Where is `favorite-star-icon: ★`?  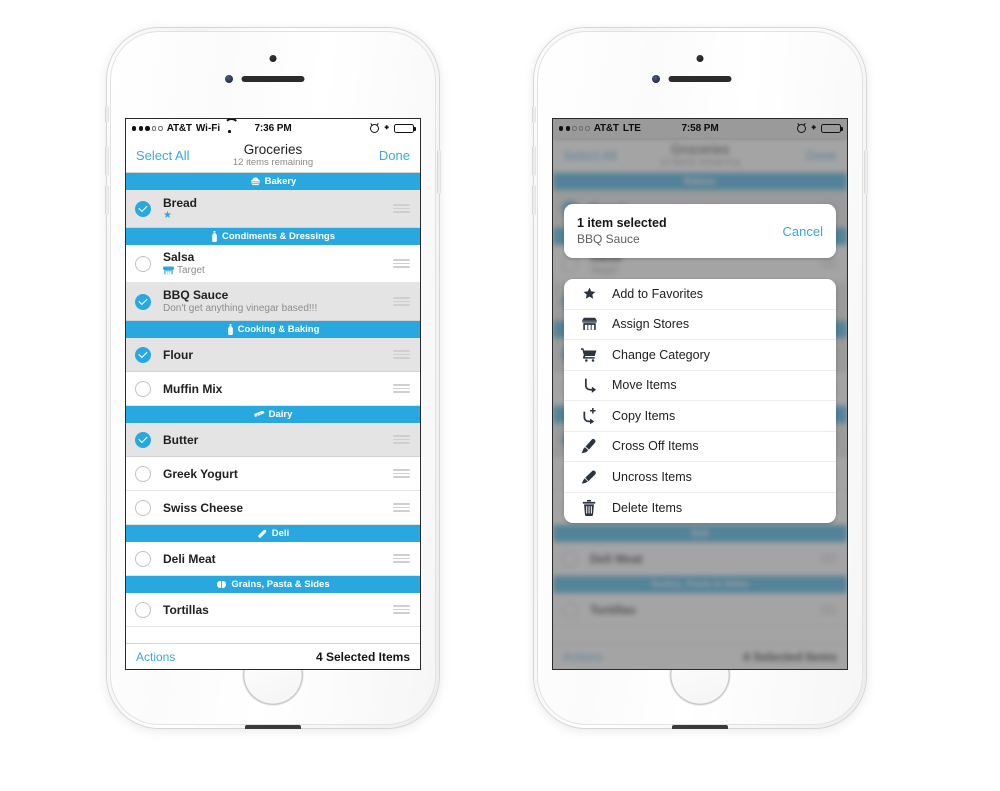 favorite-star-icon: ★ is located at coordinates (167, 215).